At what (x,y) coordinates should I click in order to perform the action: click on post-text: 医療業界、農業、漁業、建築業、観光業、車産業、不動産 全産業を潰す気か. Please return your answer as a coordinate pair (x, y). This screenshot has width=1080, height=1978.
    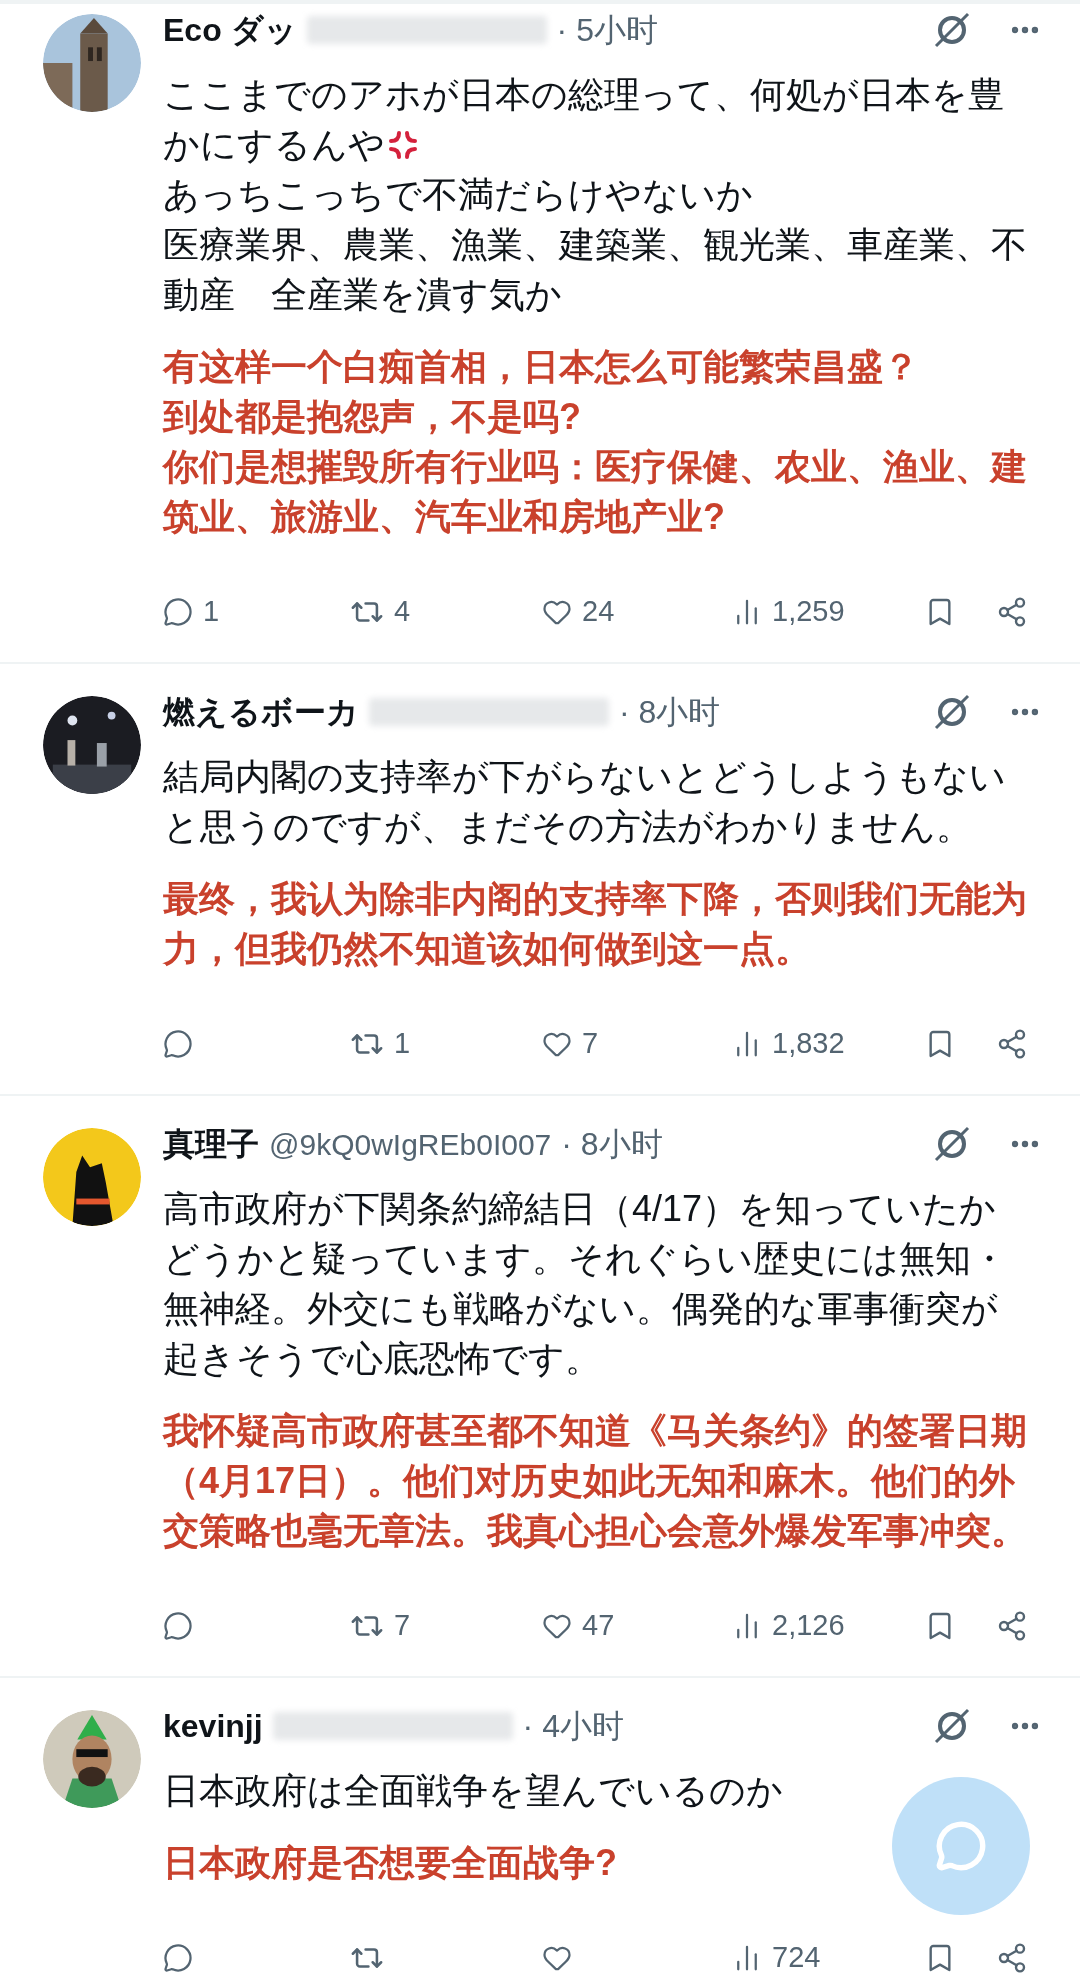
    Looking at the image, I should click on (595, 270).